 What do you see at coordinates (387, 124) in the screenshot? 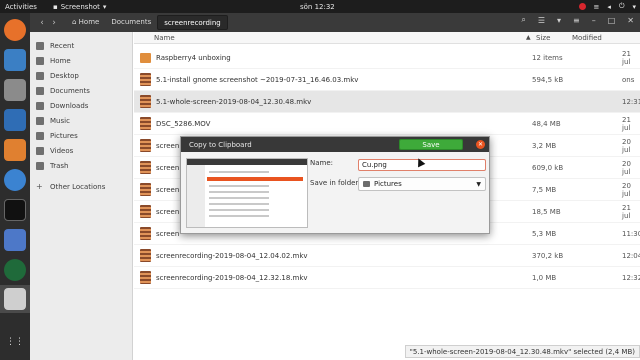
I see `file-row: DSC_5286.MOV 48,4 MB 21 jul` at bounding box center [387, 124].